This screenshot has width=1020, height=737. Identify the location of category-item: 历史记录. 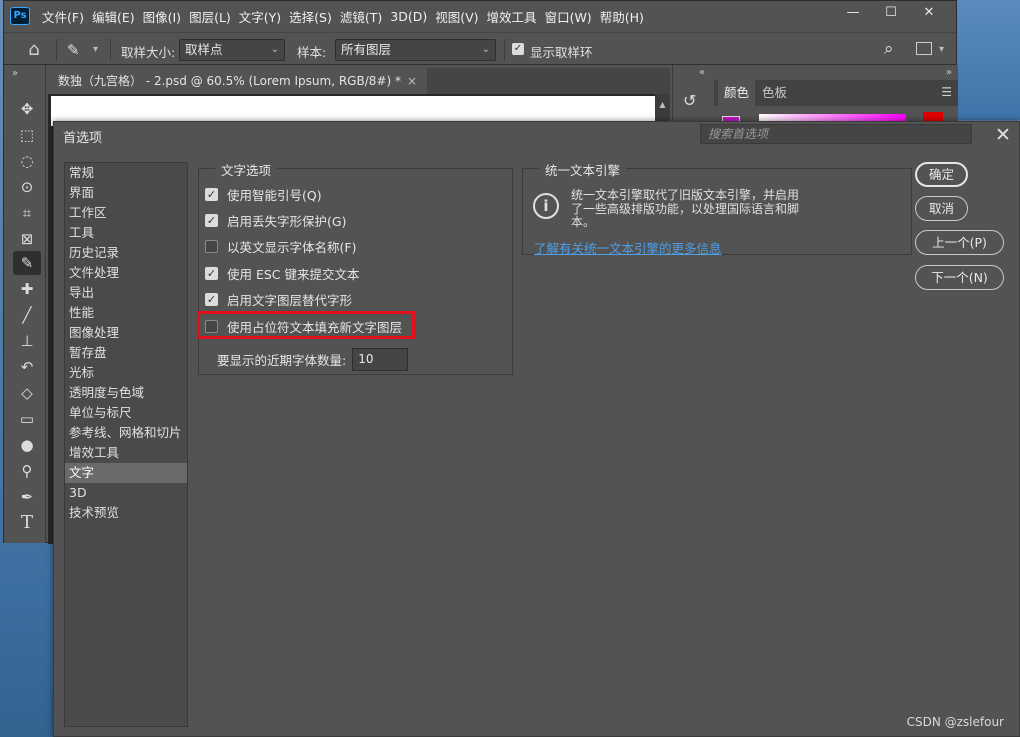
(126, 253).